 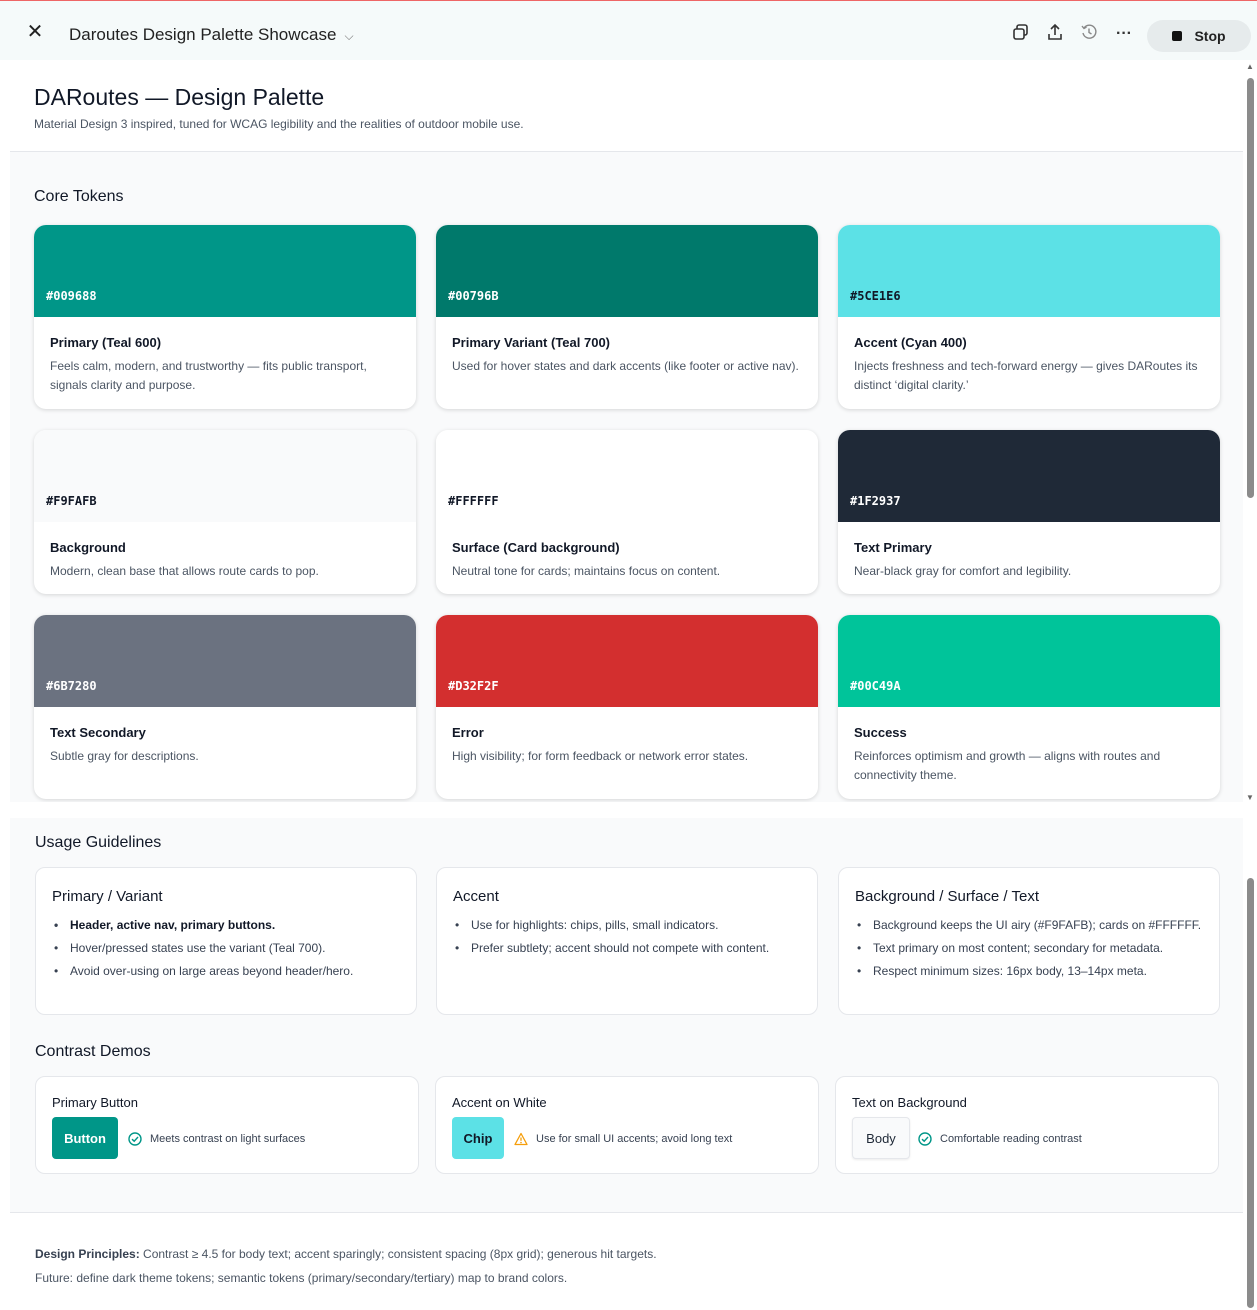 What do you see at coordinates (87, 1254) in the screenshot?
I see `principles-label: Design Principles:` at bounding box center [87, 1254].